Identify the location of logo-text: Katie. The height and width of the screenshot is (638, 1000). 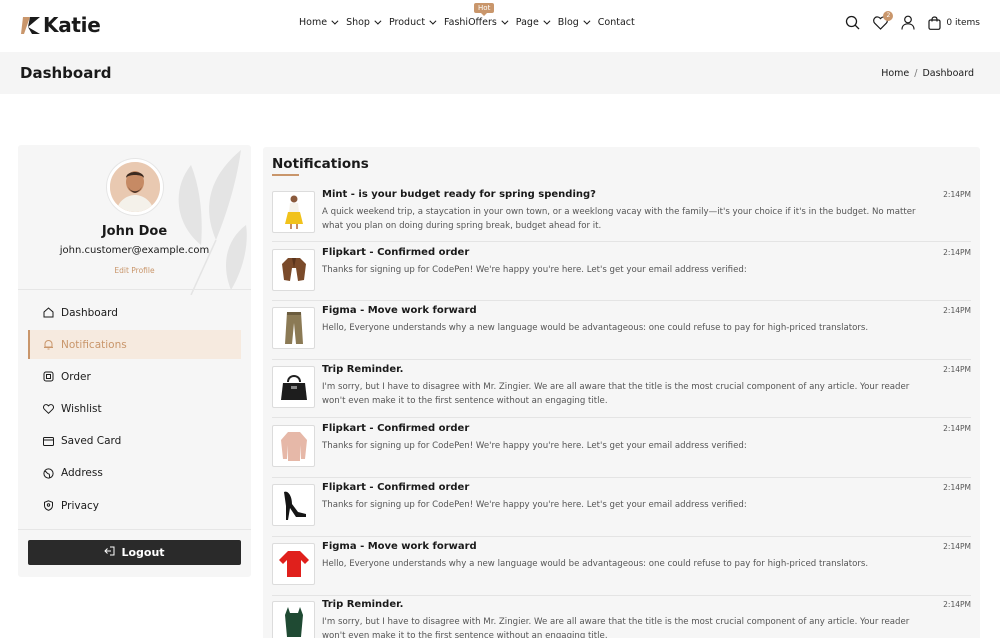
(72, 25).